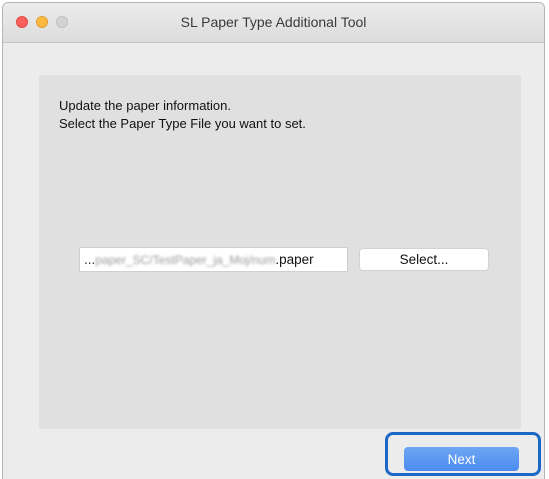  I want to click on paper-type-file-path-field: ... paper_SC/TestPaper_ja_Moj/num .paper, so click(213, 259).